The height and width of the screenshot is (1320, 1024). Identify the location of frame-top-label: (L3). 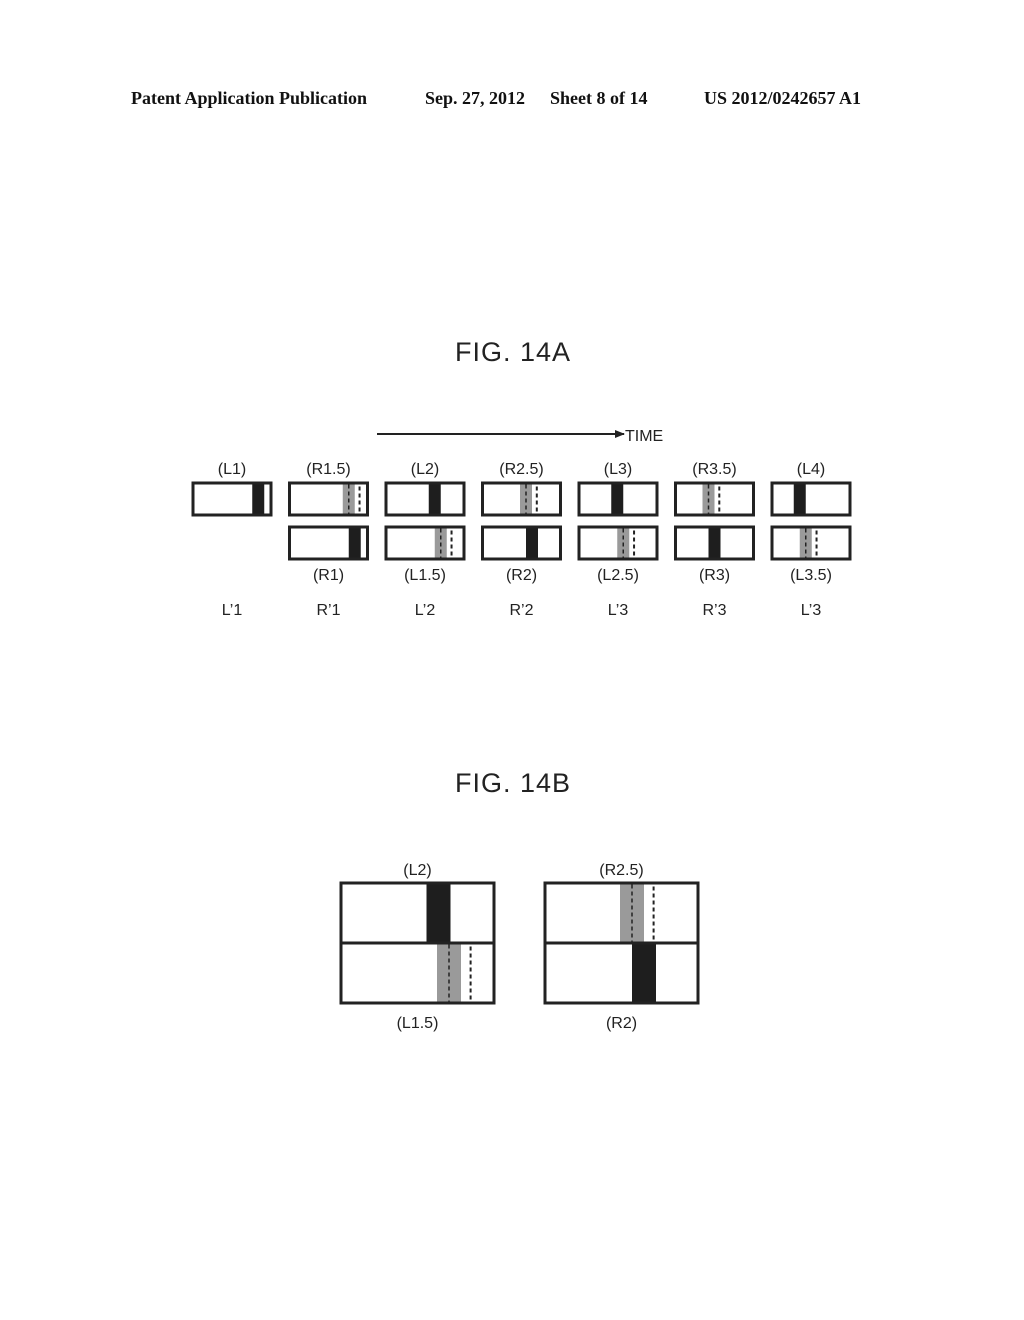
(618, 469).